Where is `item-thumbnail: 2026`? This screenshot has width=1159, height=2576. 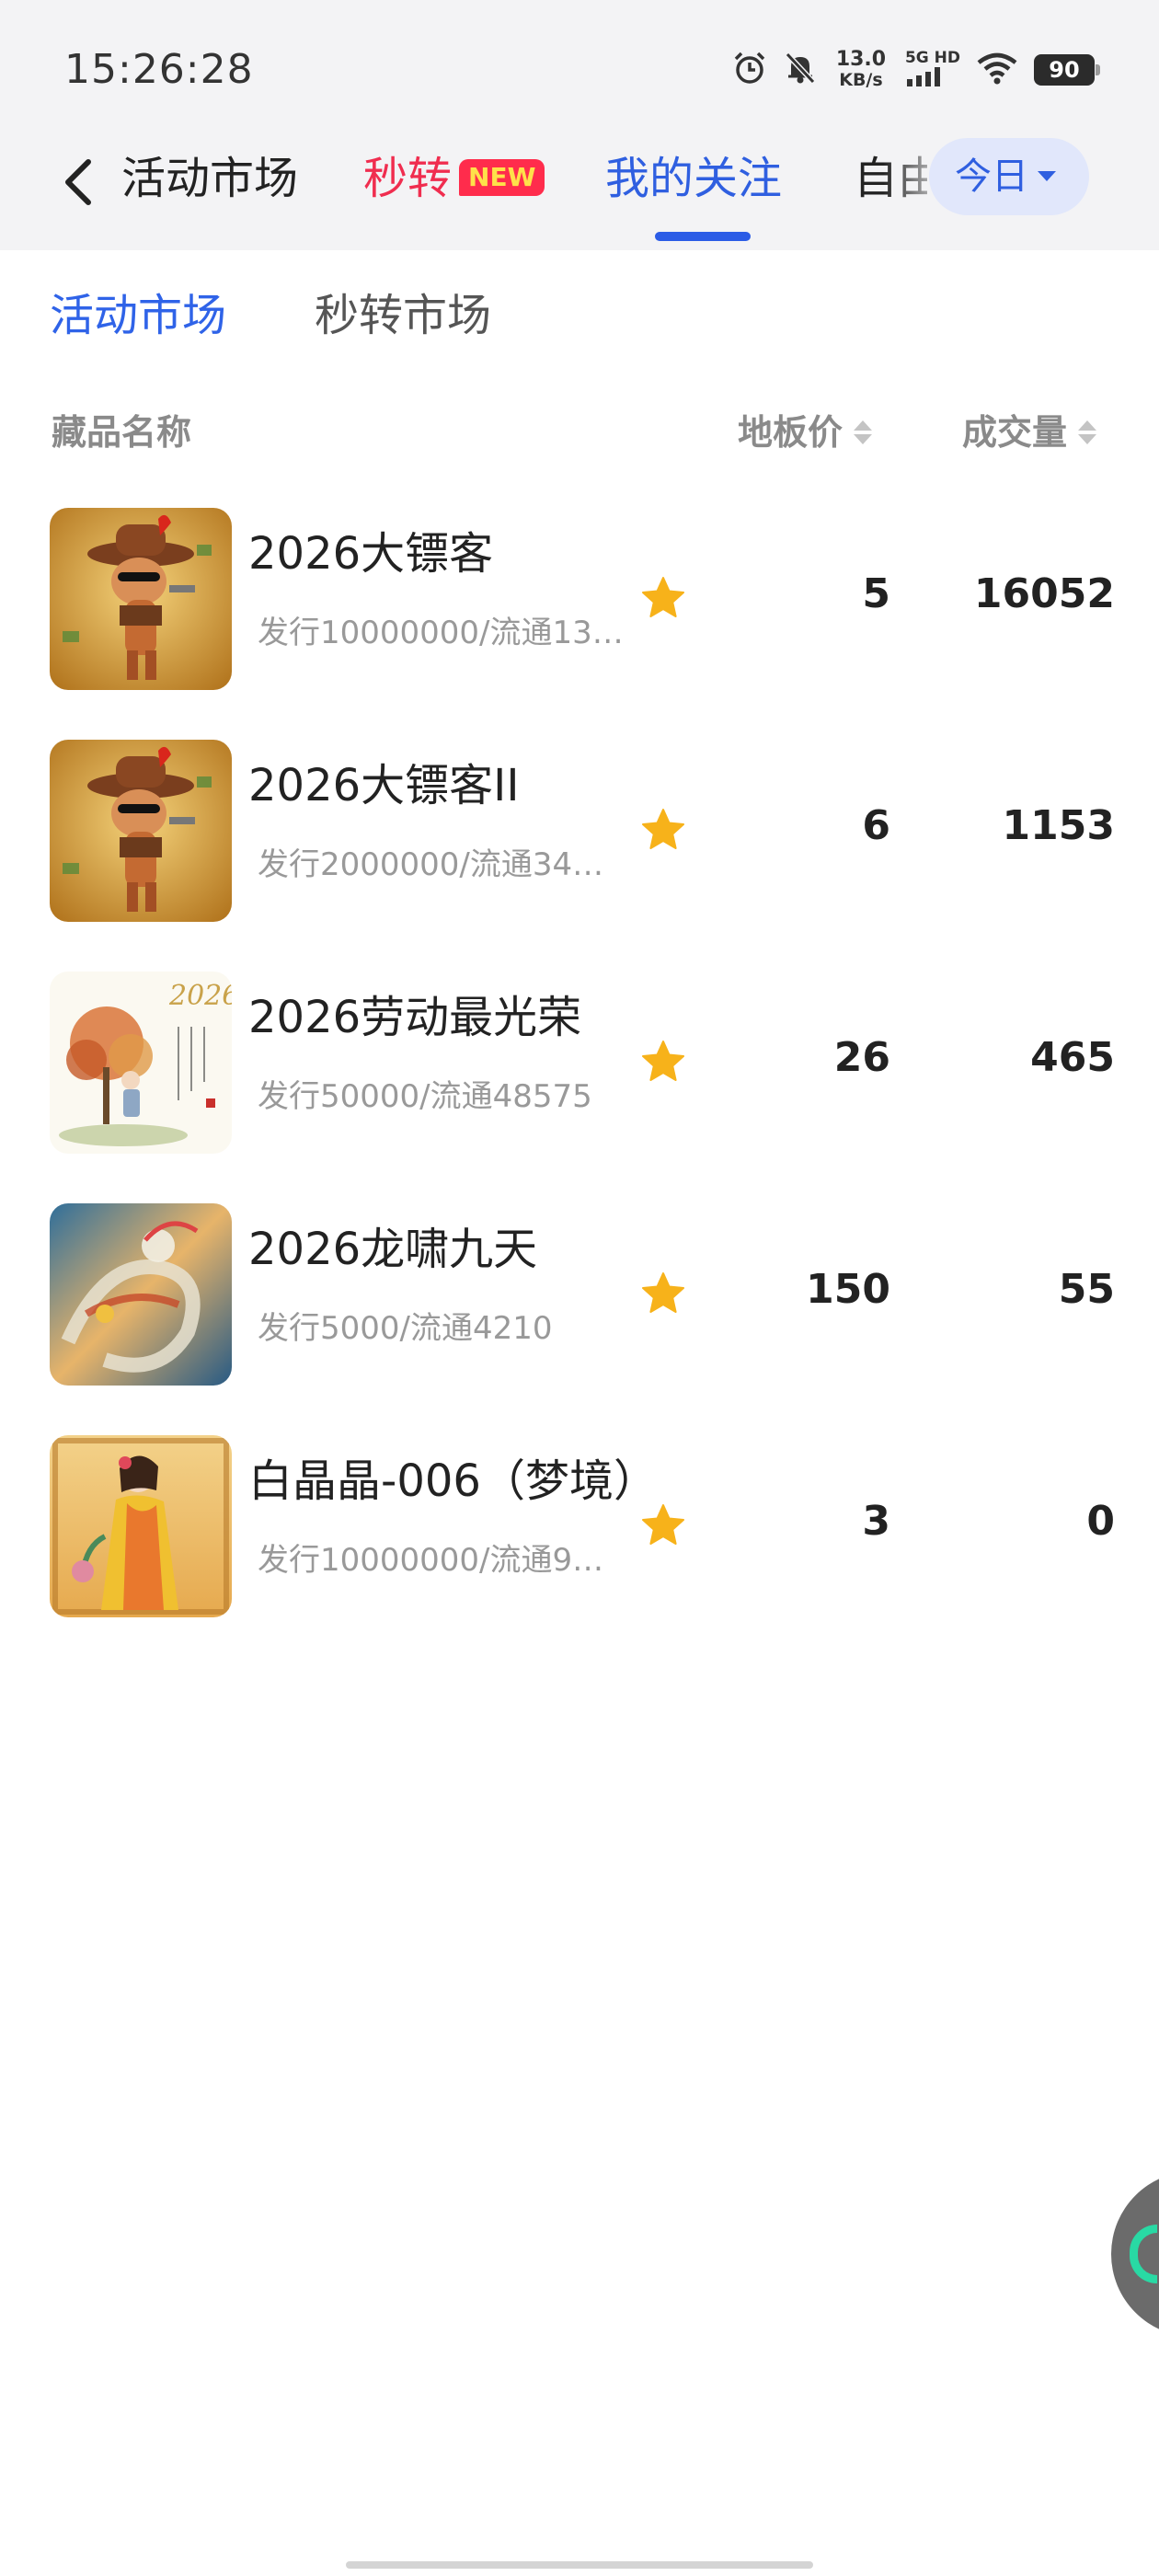 item-thumbnail: 2026 is located at coordinates (141, 1063).